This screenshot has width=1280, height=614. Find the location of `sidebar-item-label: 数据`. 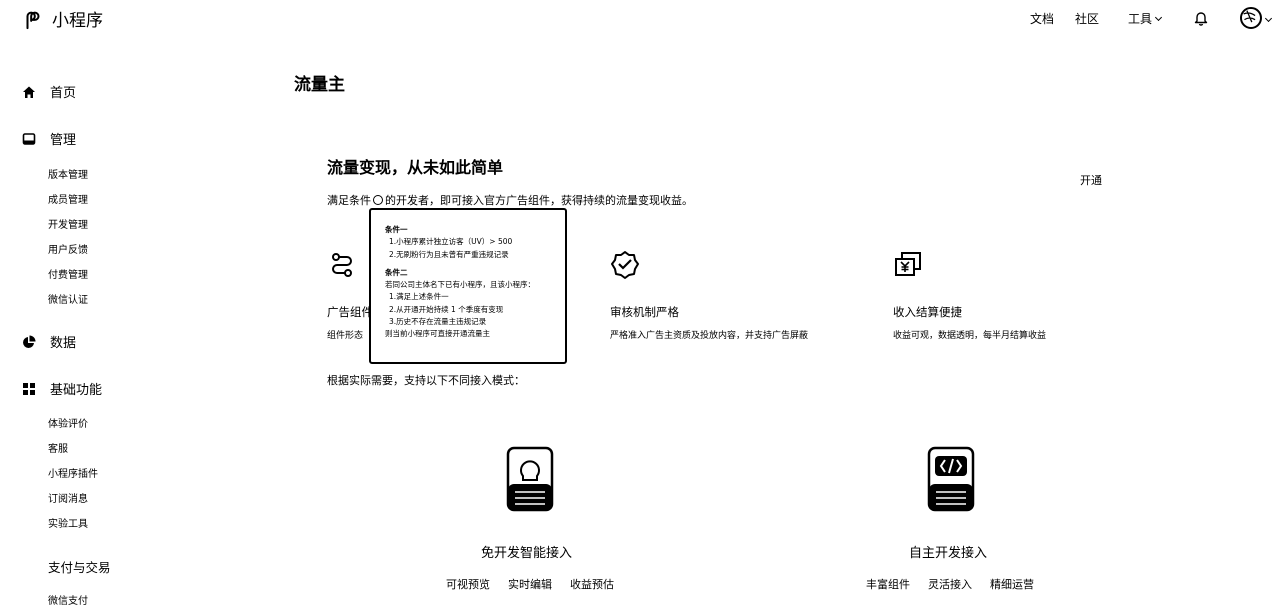

sidebar-item-label: 数据 is located at coordinates (63, 343).